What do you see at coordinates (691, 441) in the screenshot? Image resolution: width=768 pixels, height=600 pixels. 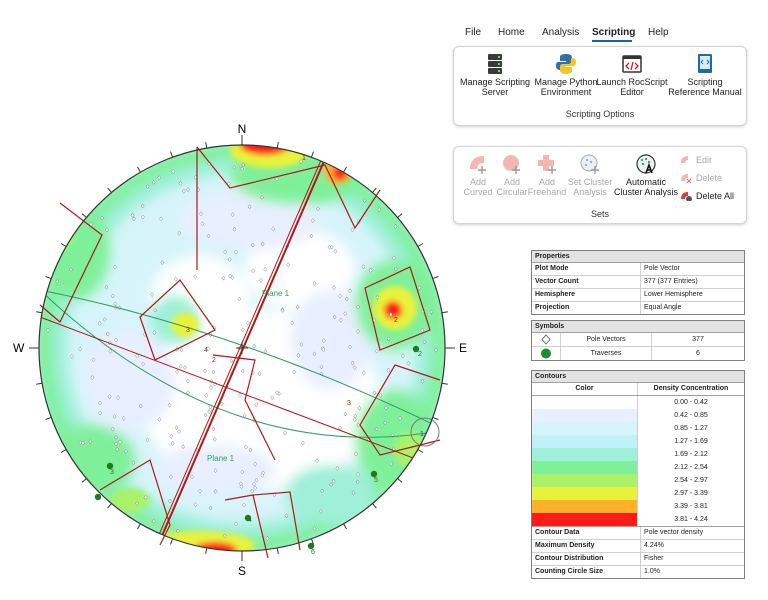 I see `legend-range: 1.27 - 1.69` at bounding box center [691, 441].